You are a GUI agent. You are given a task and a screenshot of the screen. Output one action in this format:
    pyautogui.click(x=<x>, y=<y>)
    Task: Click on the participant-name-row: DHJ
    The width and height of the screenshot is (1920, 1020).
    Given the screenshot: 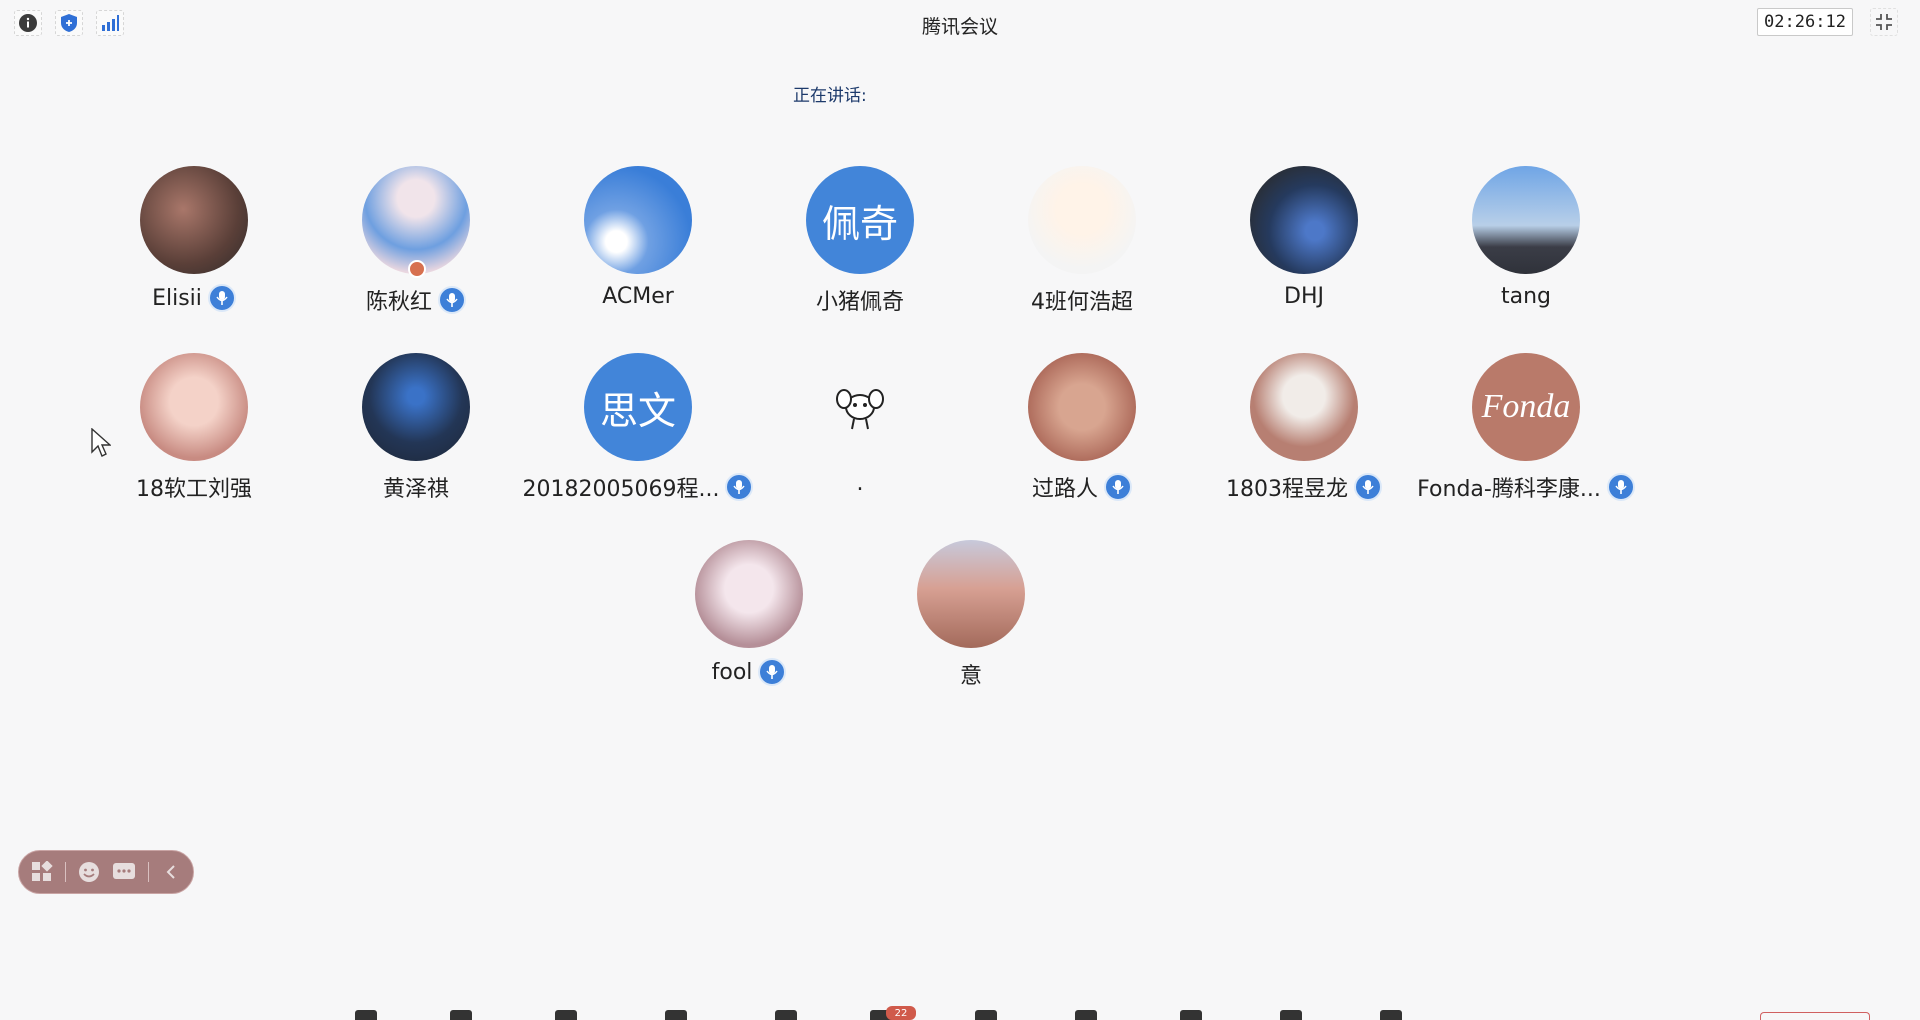 What is the action you would take?
    pyautogui.click(x=1304, y=296)
    